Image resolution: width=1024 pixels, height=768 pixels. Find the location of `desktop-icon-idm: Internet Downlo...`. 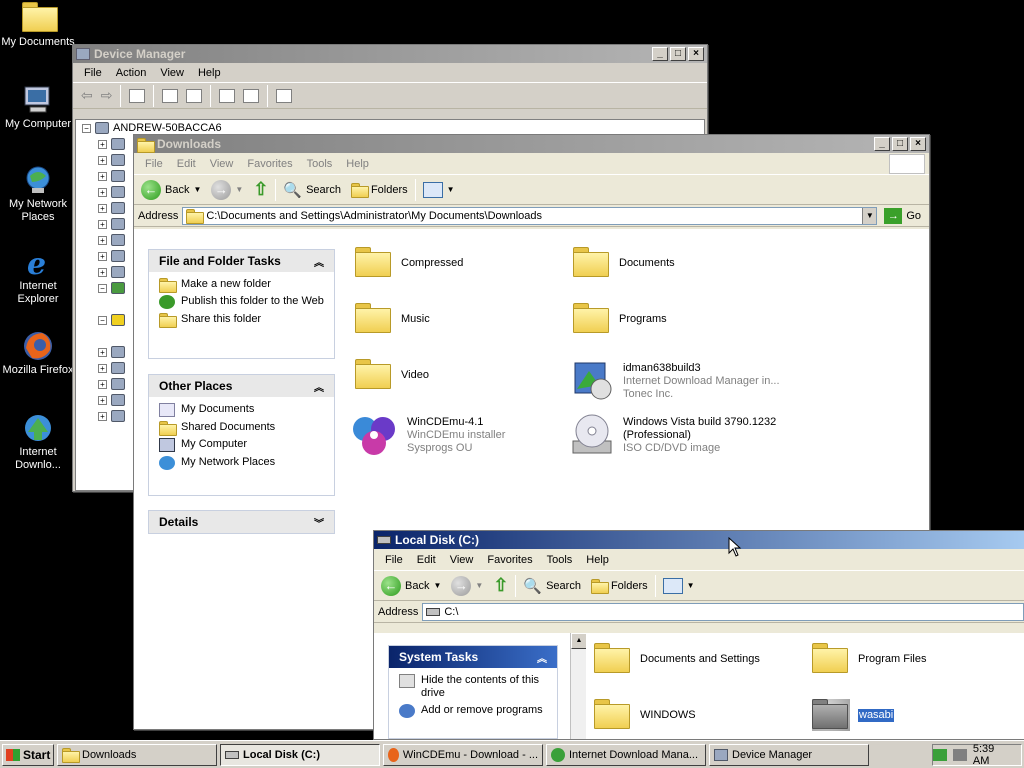

desktop-icon-idm: Internet Downlo... is located at coordinates (38, 442).